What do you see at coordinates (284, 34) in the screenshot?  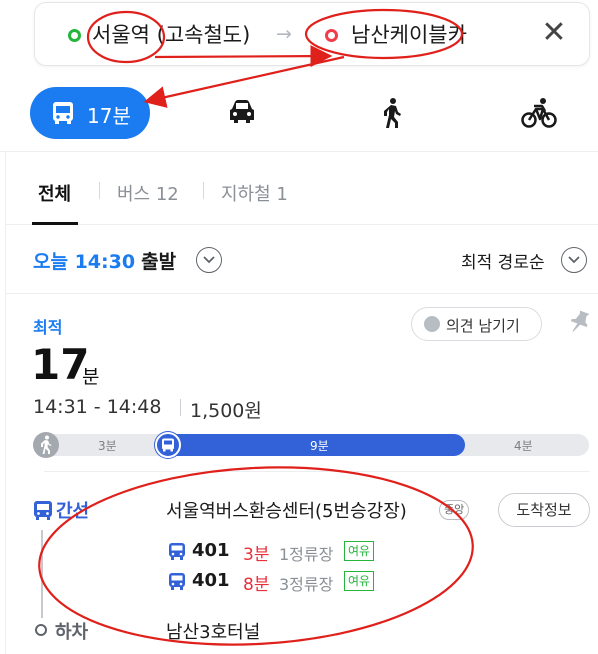 I see `arrow-right-icon: →` at bounding box center [284, 34].